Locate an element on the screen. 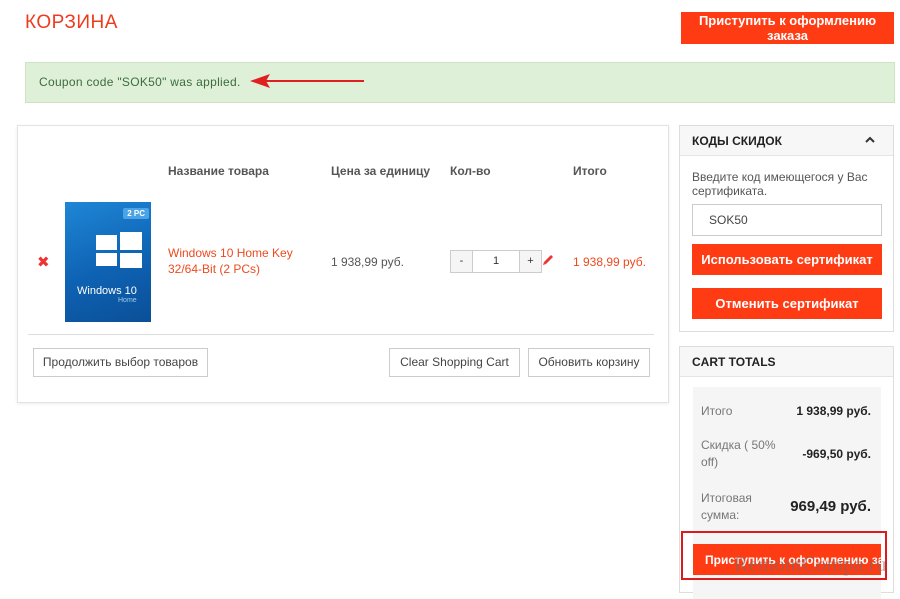 The image size is (900, 599). product-image-badge: 2 PC is located at coordinates (136, 213).